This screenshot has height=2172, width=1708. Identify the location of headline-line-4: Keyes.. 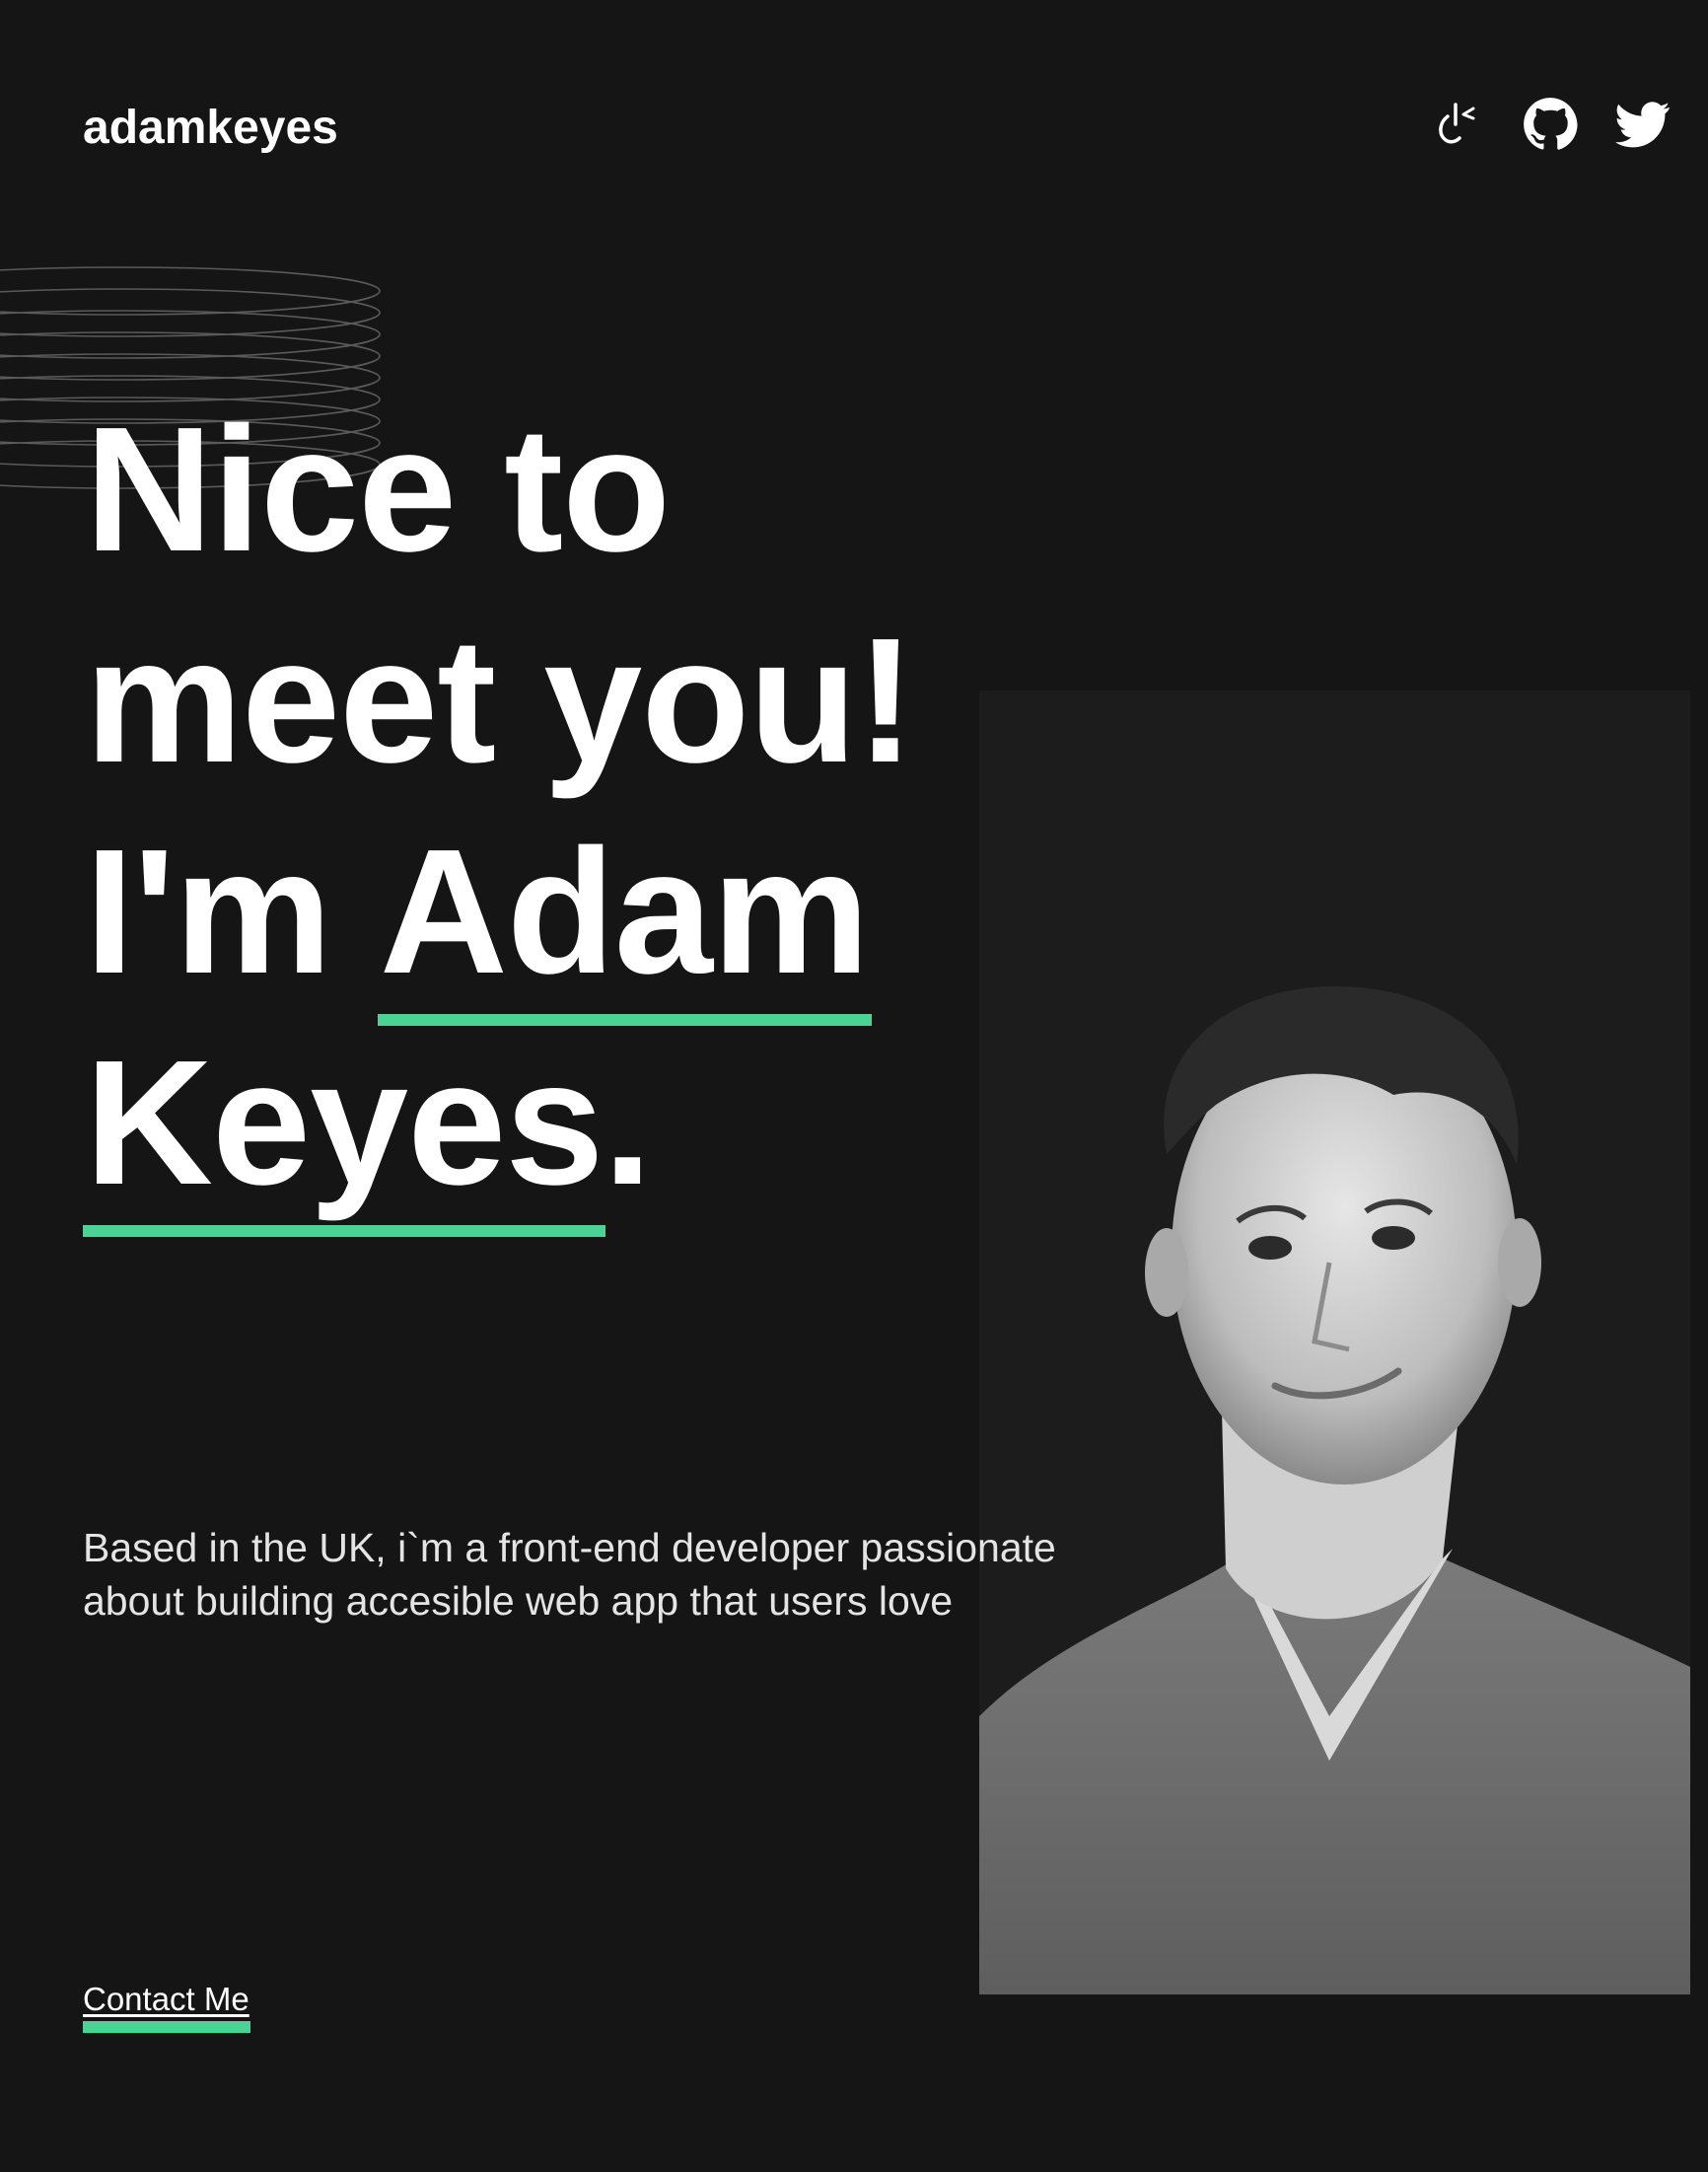
(498, 1127).